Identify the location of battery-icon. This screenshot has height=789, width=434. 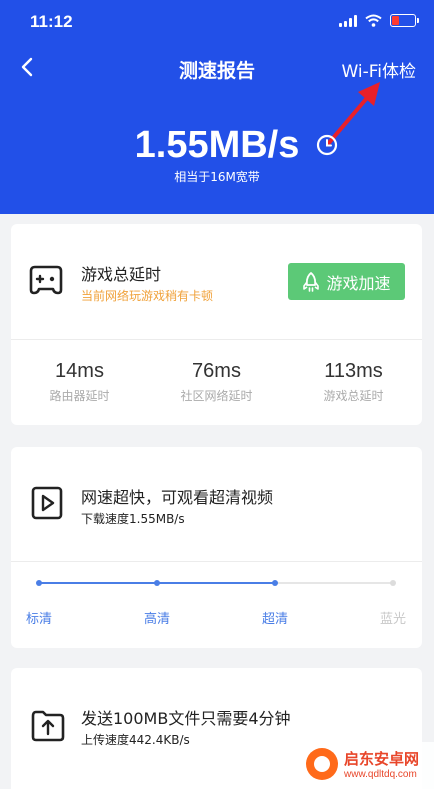
(404, 20).